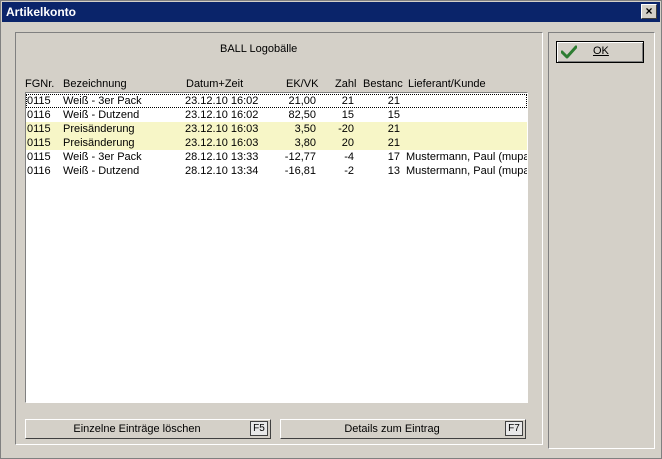 The image size is (662, 459). I want to click on cell-ekvk: 82,50, so click(302, 115).